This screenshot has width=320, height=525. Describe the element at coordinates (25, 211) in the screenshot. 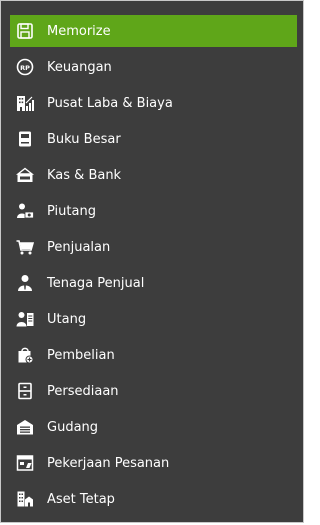

I see `person-money-icon` at that location.